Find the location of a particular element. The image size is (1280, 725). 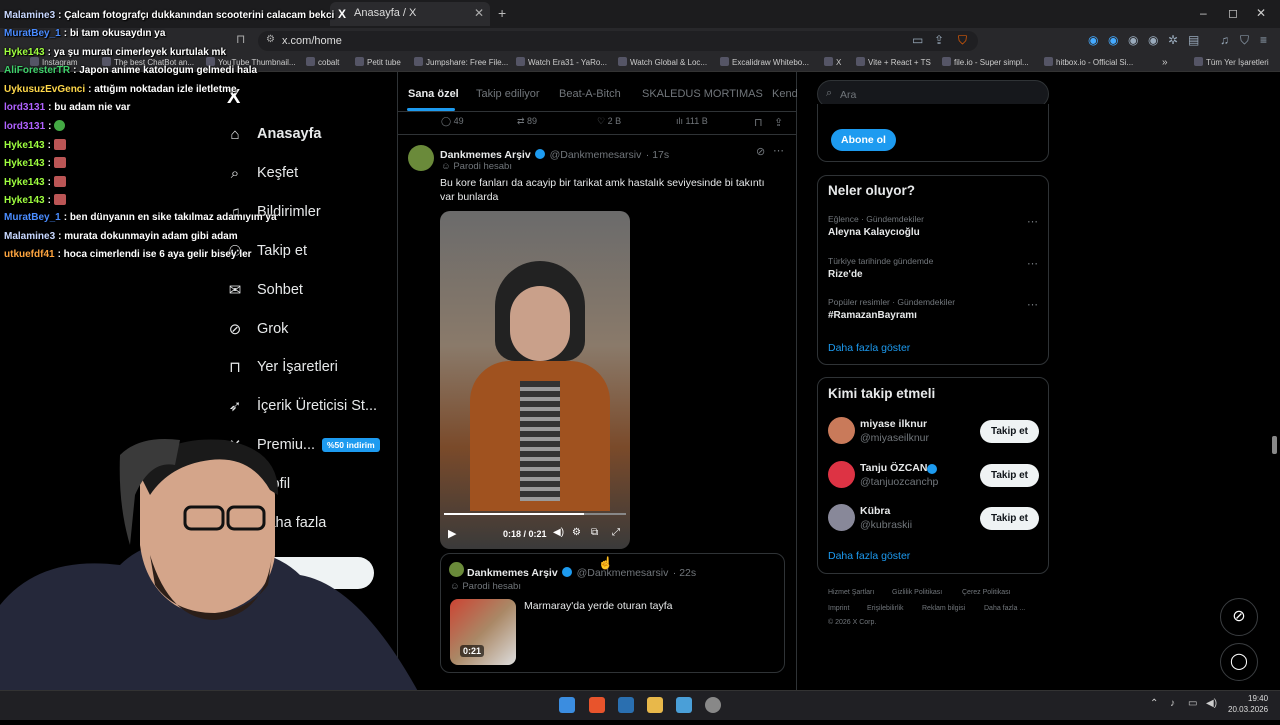

url-bar: ⚙ x.com/home is located at coordinates (618, 41).